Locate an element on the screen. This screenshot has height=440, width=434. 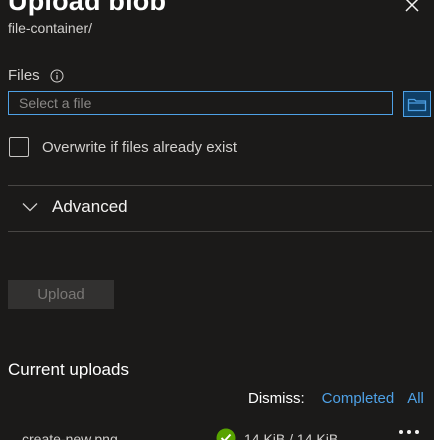
container-path: file-container/ is located at coordinates (50, 28).